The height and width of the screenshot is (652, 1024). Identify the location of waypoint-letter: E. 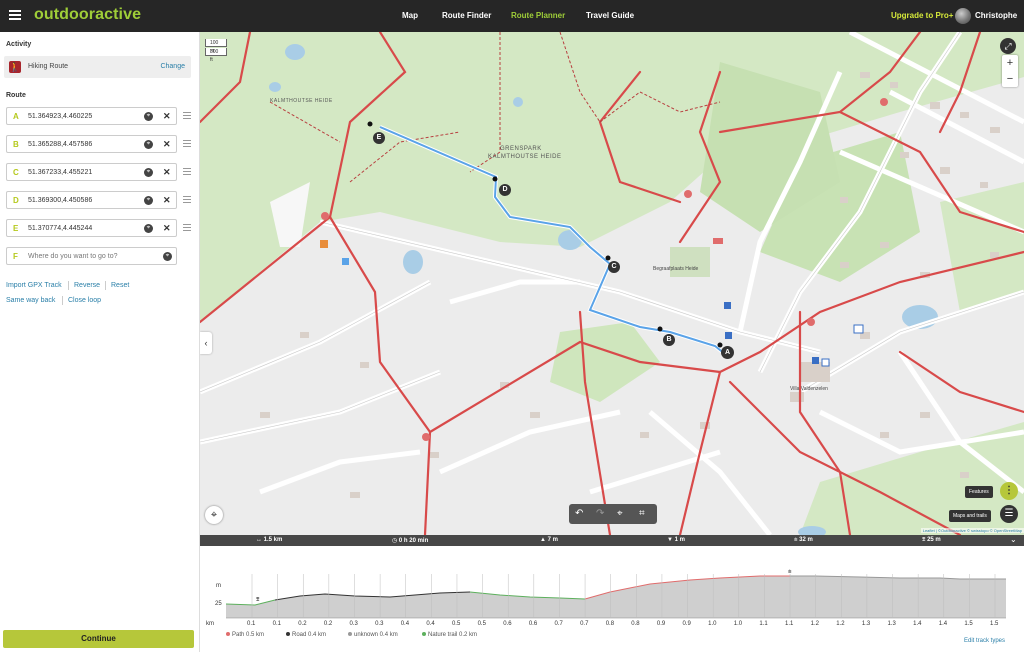
(16, 228).